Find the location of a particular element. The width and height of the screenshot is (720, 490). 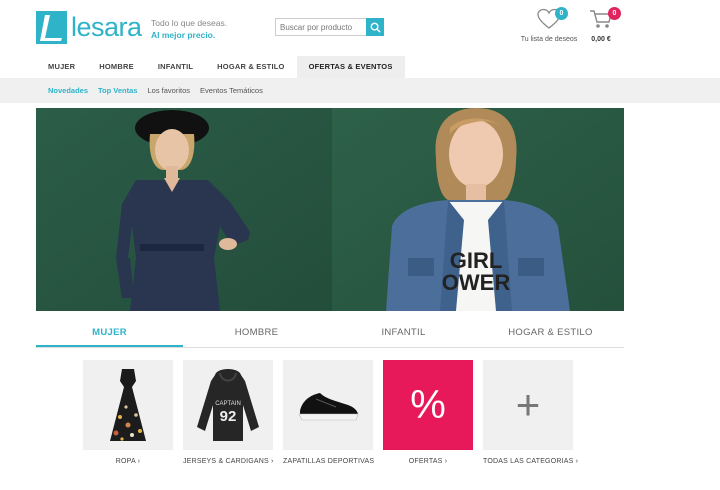

subnav-item-novedades: Novedades is located at coordinates (68, 90).